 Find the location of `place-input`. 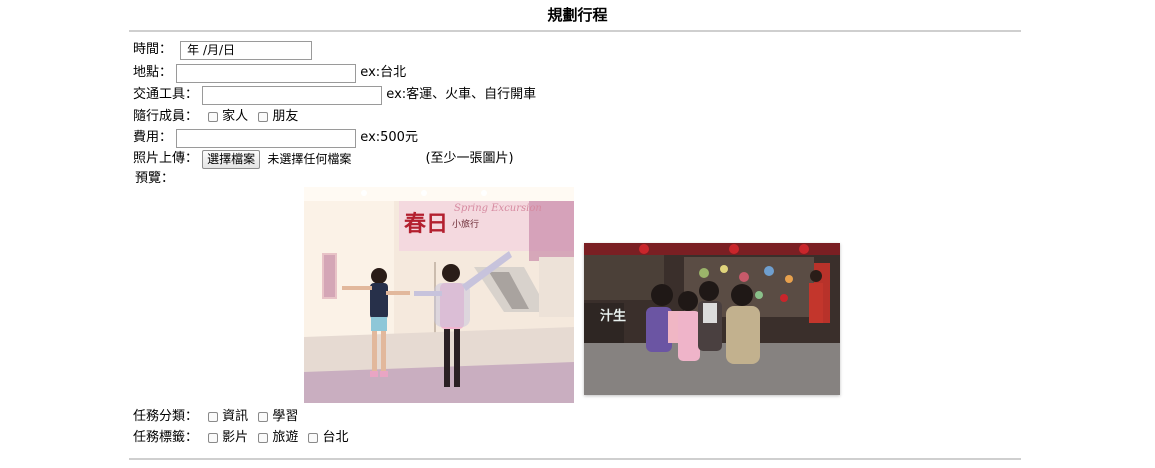

place-input is located at coordinates (266, 73).